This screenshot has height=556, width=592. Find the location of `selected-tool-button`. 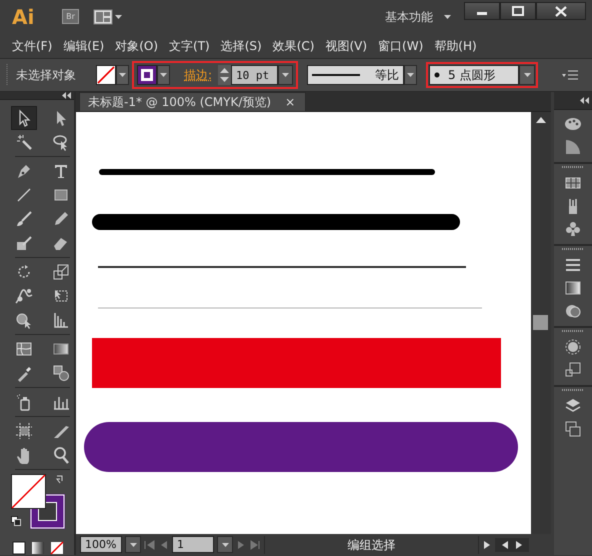

selected-tool-button is located at coordinates (24, 118).